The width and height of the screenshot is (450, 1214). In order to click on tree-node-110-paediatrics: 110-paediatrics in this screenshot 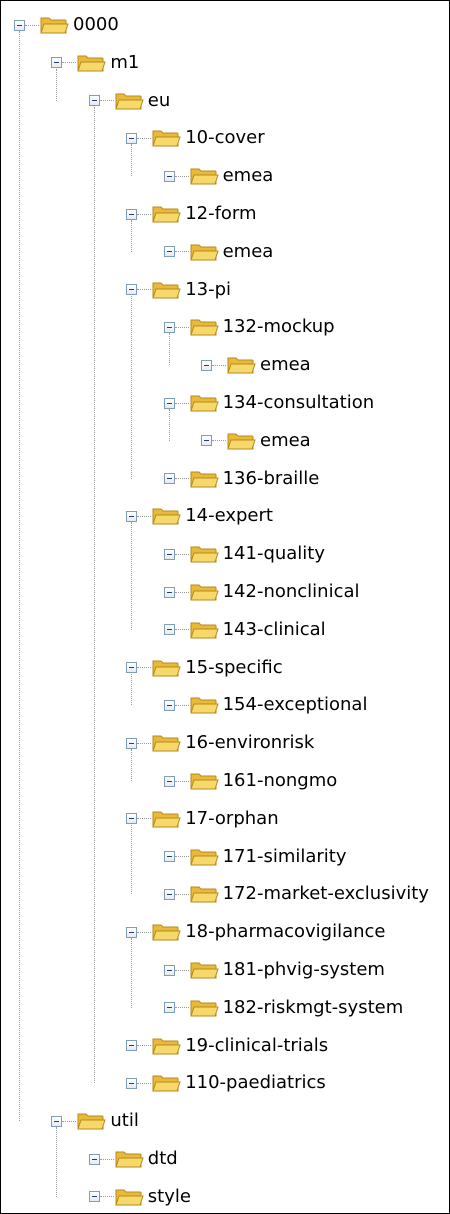, I will do `click(226, 1083)`.